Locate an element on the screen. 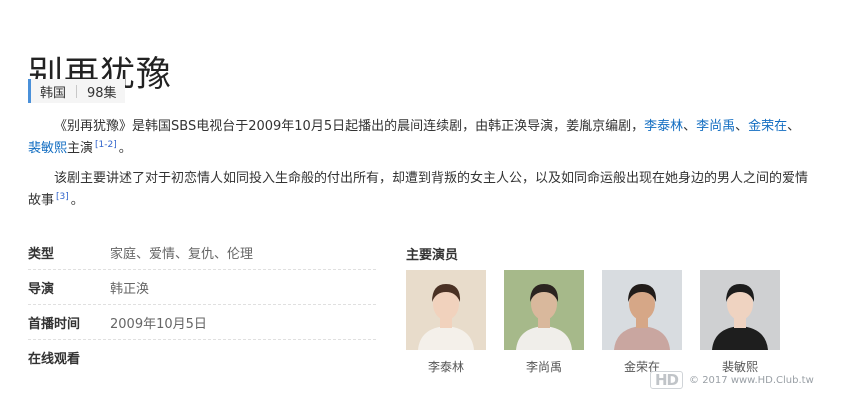 This screenshot has width=844, height=411. meta-divider is located at coordinates (77, 91).